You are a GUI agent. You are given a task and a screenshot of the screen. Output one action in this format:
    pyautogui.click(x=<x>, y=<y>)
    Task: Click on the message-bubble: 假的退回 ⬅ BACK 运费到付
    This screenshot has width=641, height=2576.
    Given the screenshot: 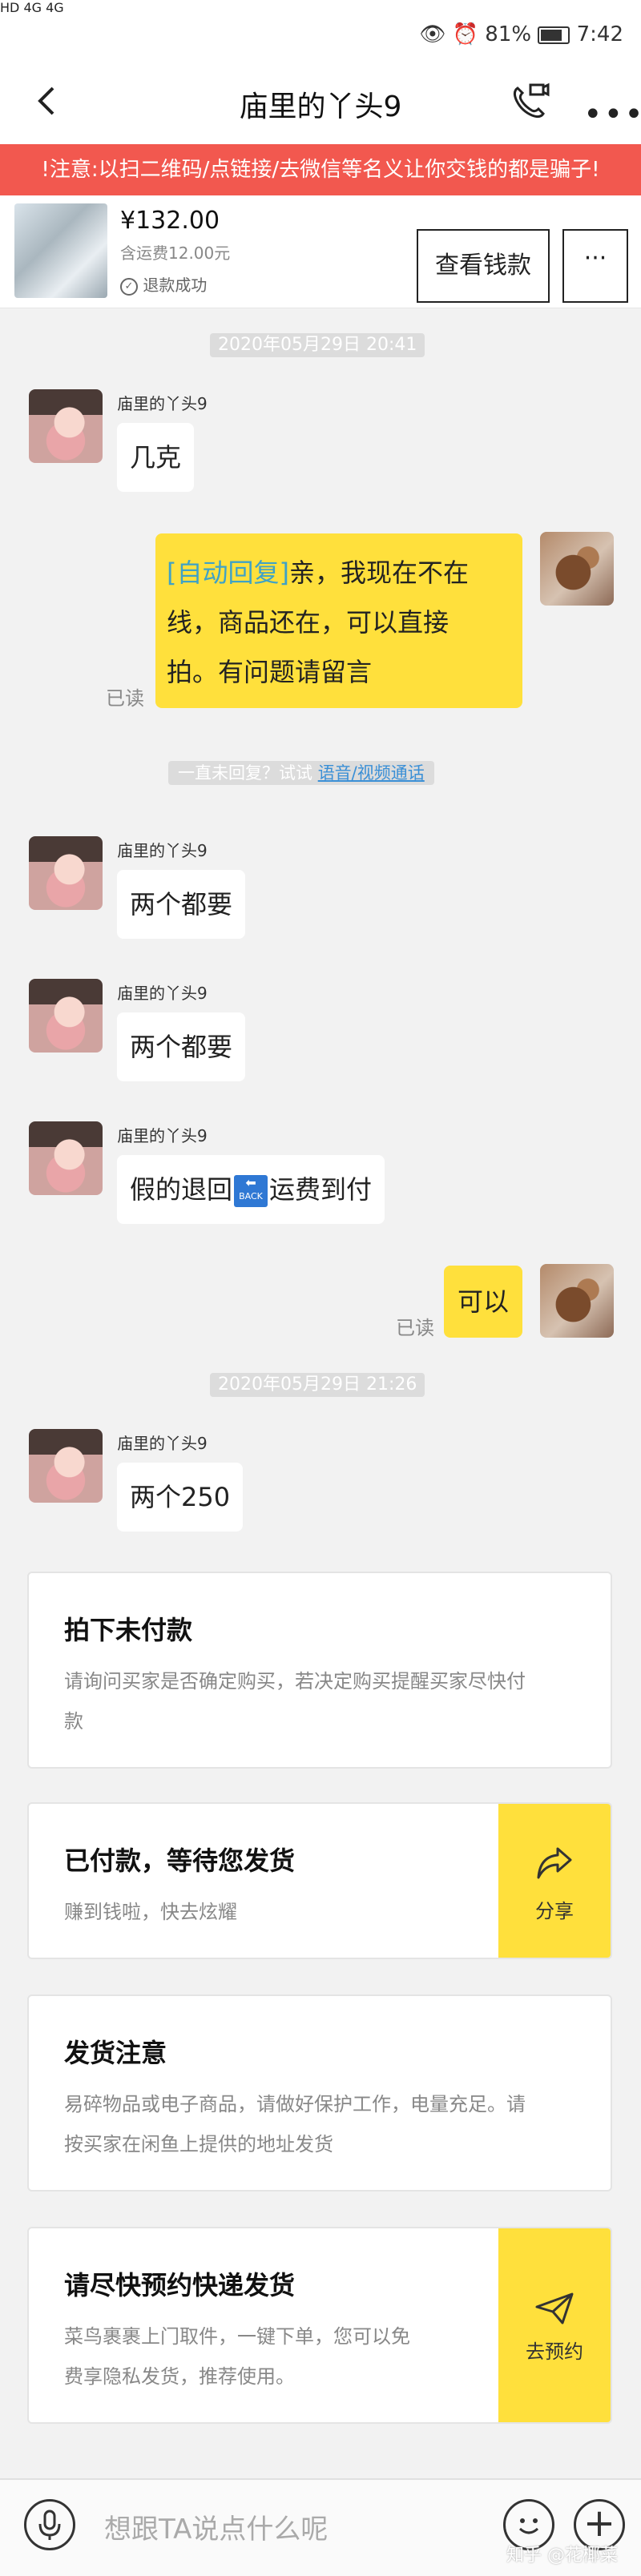 What is the action you would take?
    pyautogui.click(x=251, y=1189)
    